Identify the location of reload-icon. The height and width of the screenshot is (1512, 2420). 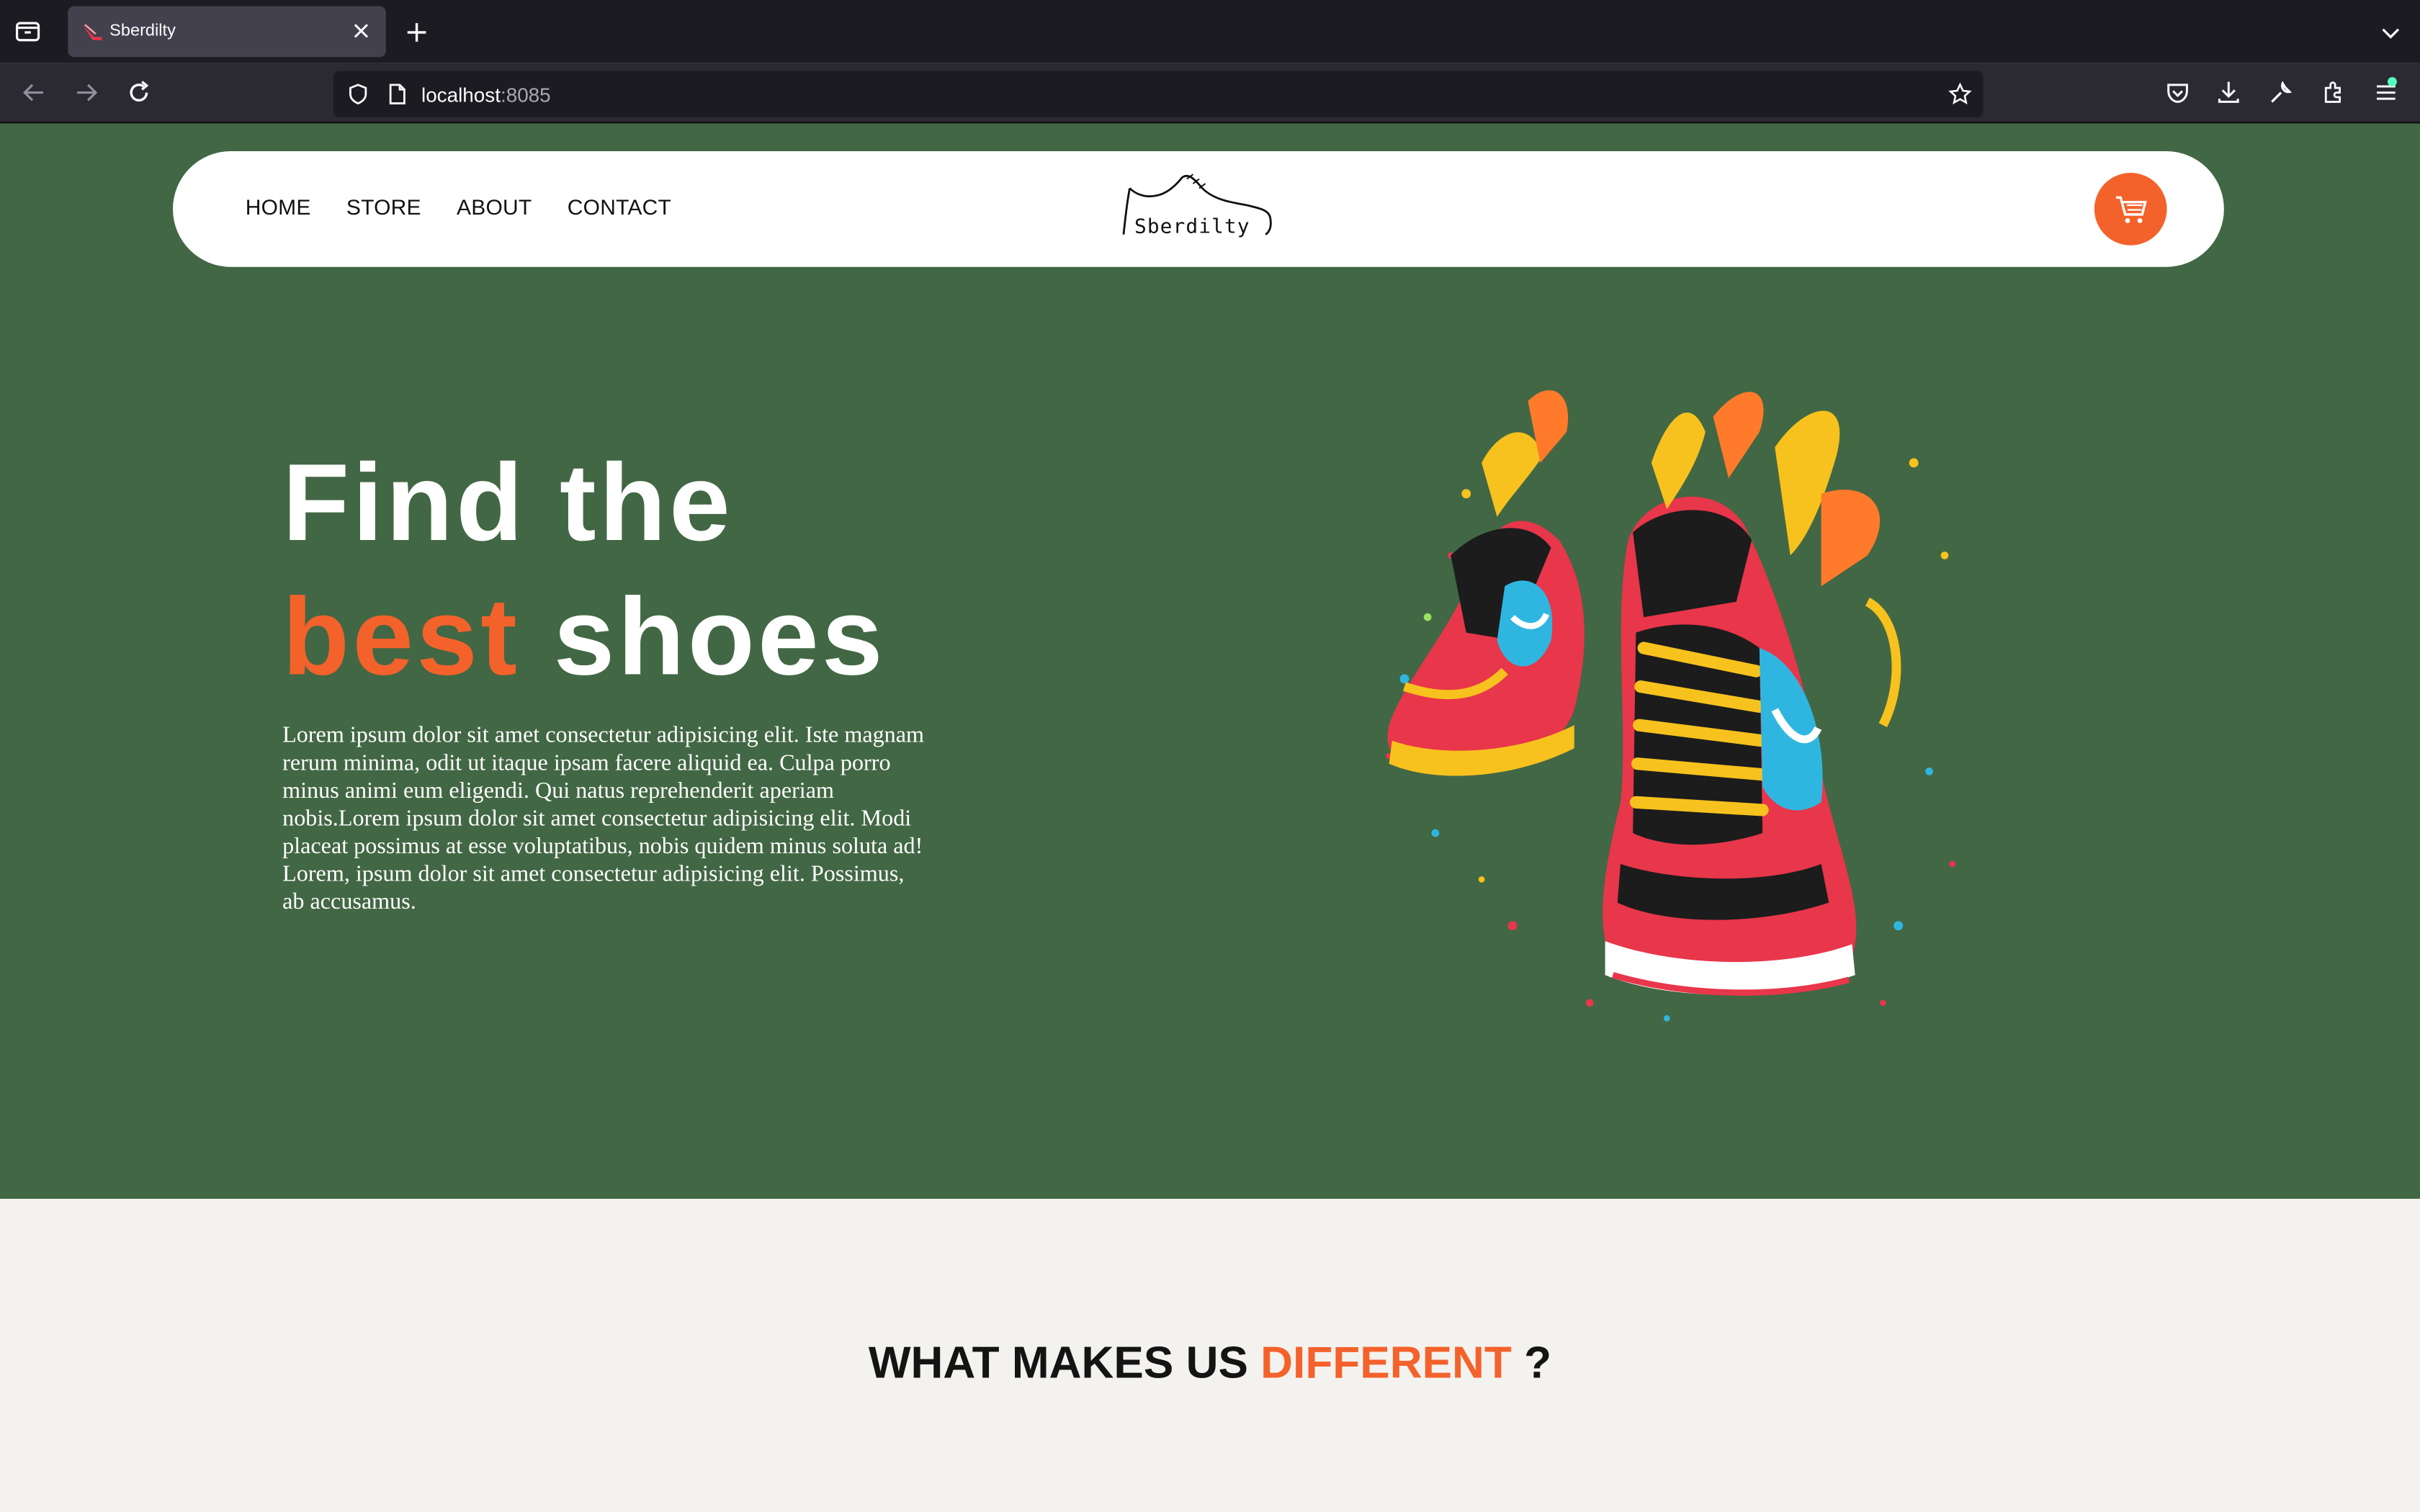
(138, 92).